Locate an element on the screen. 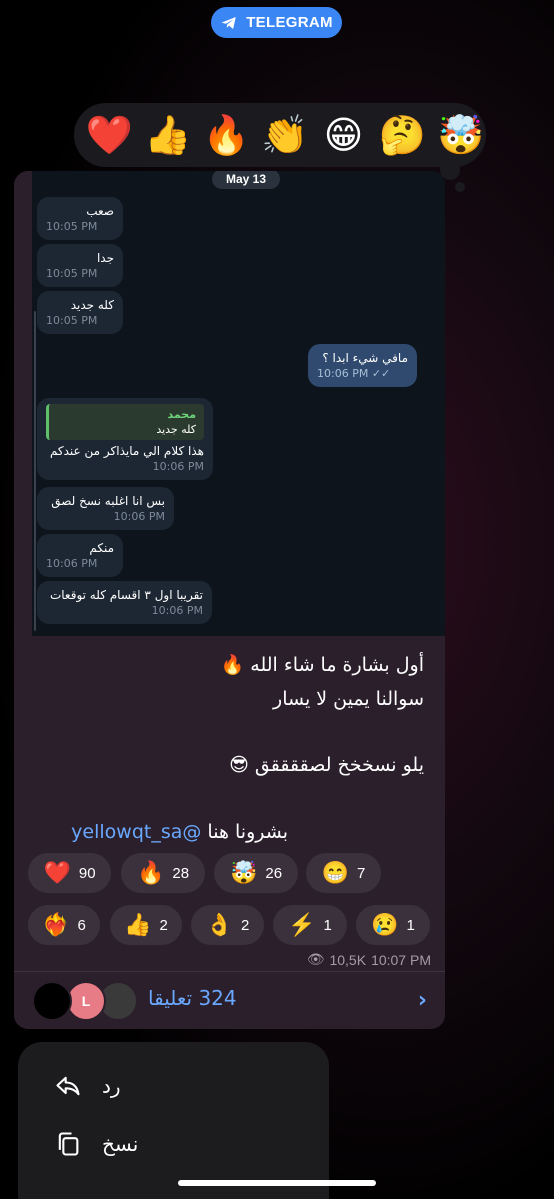  reaction-option-thumbs-up: 👍 is located at coordinates (168, 135).